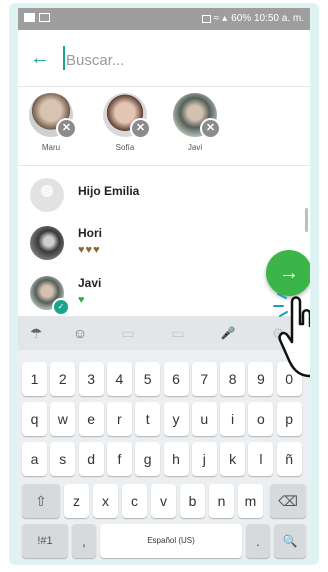 This screenshot has width=328, height=572. Describe the element at coordinates (34, 459) in the screenshot. I see `letter-key: a` at that location.